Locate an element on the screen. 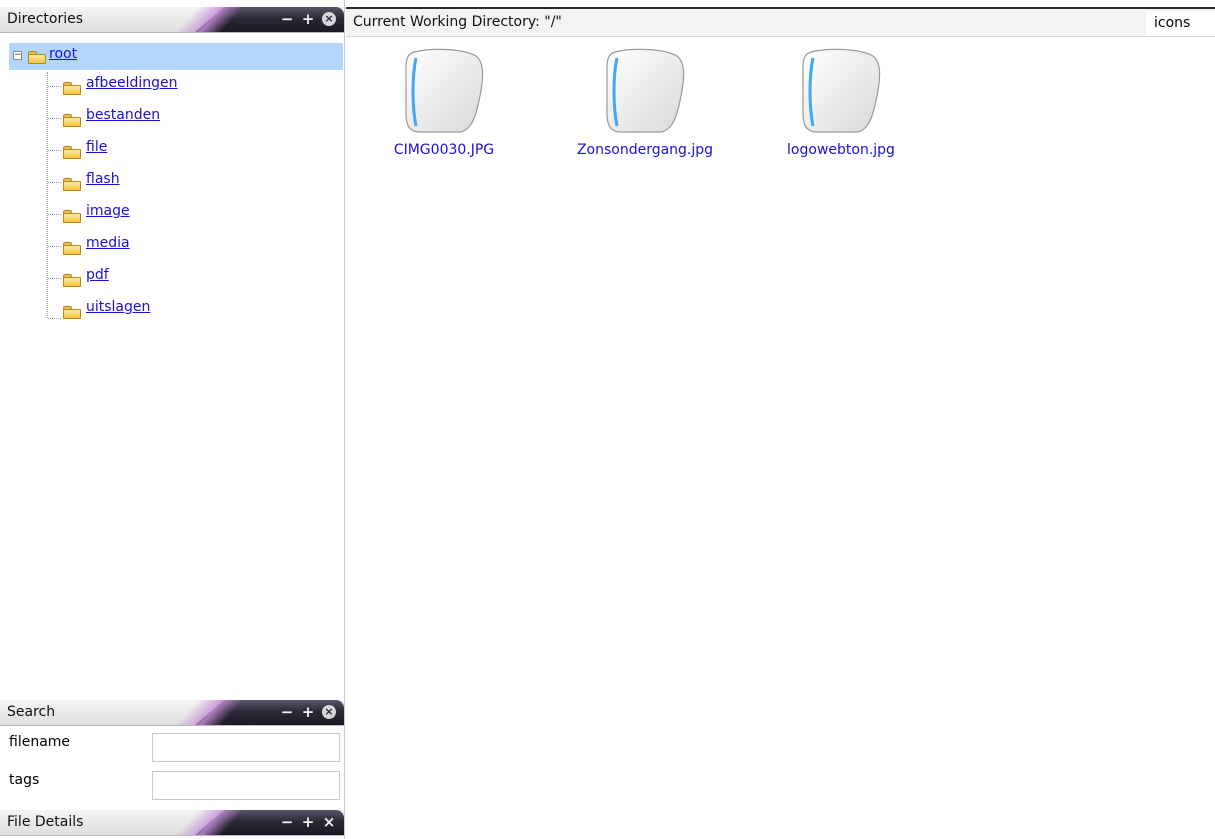 The image size is (1215, 839). tree-item-label: afbeeldingen is located at coordinates (132, 83).